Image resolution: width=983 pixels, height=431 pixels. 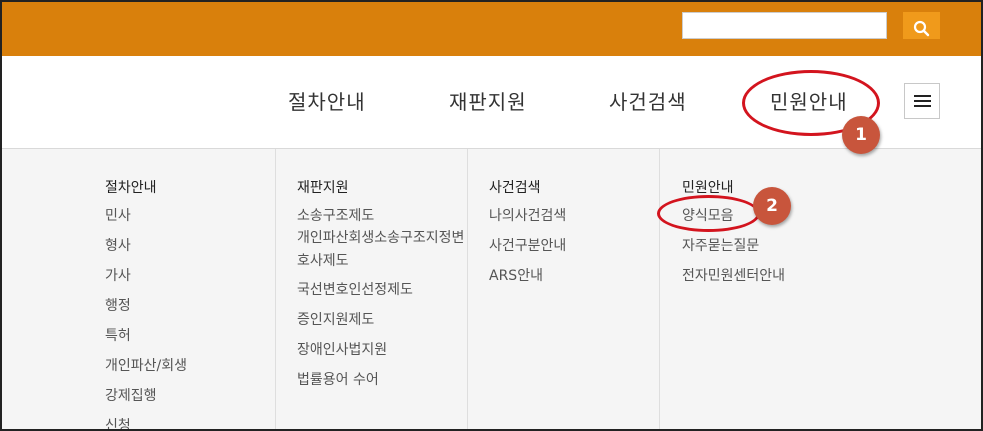 I want to click on nav-item-trial-support: 재판지원, so click(x=488, y=100).